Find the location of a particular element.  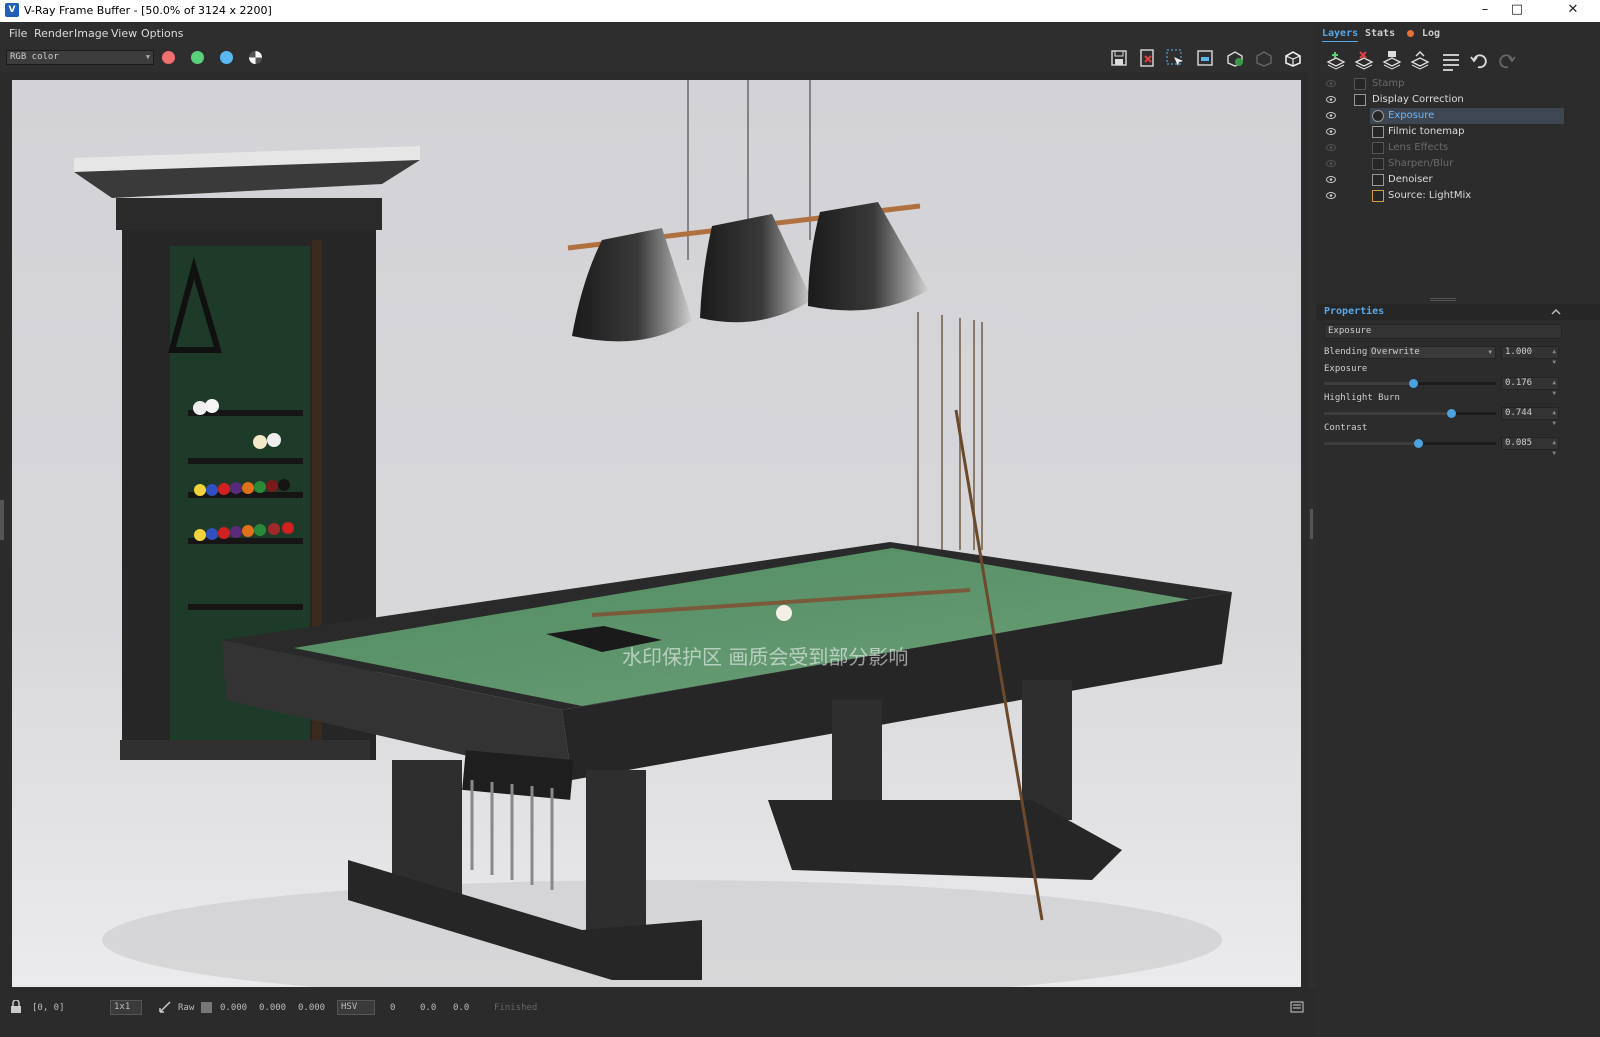

stamp-icon is located at coordinates (1360, 84).